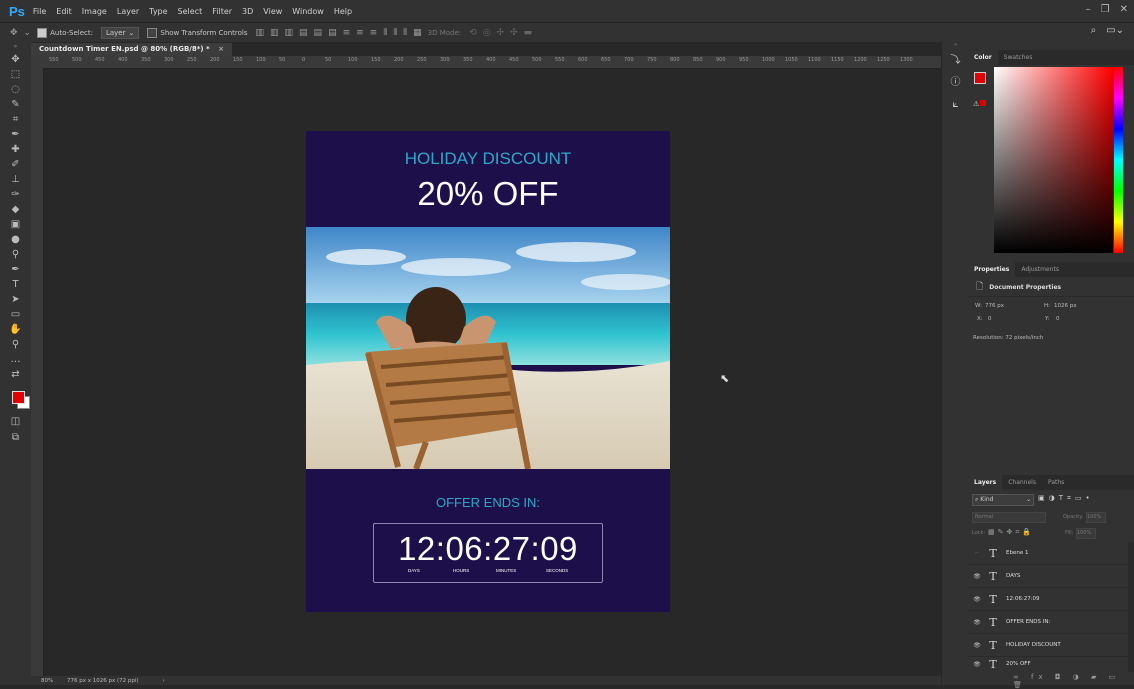 The height and width of the screenshot is (689, 1134). What do you see at coordinates (303, 33) in the screenshot?
I see `align-left-icon: ▤` at bounding box center [303, 33].